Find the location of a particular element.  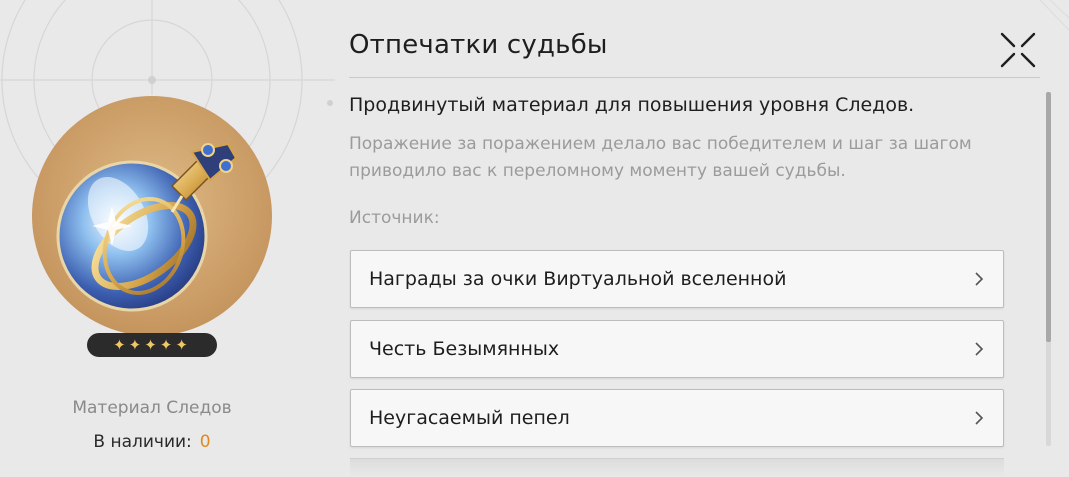

source-button-label: Честь Безымянных is located at coordinates (464, 349).